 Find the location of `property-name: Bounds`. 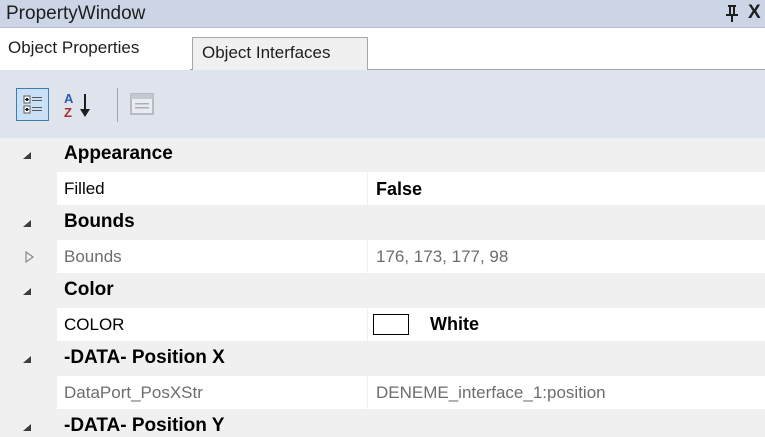

property-name: Bounds is located at coordinates (93, 256).